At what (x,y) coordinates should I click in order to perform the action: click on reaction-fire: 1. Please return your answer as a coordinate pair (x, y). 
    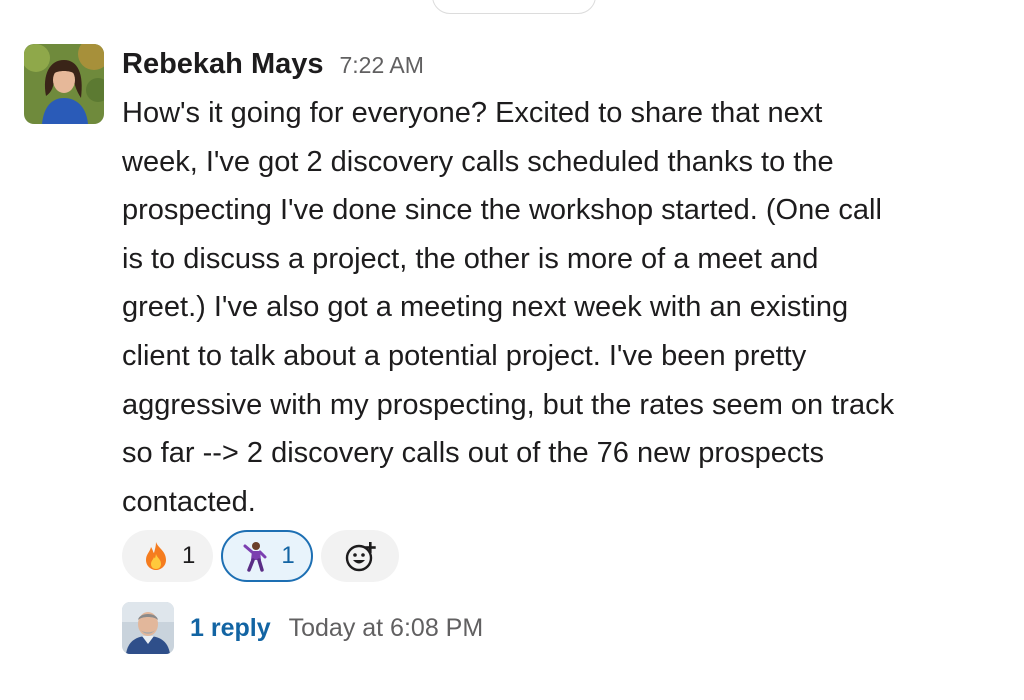
    Looking at the image, I should click on (168, 556).